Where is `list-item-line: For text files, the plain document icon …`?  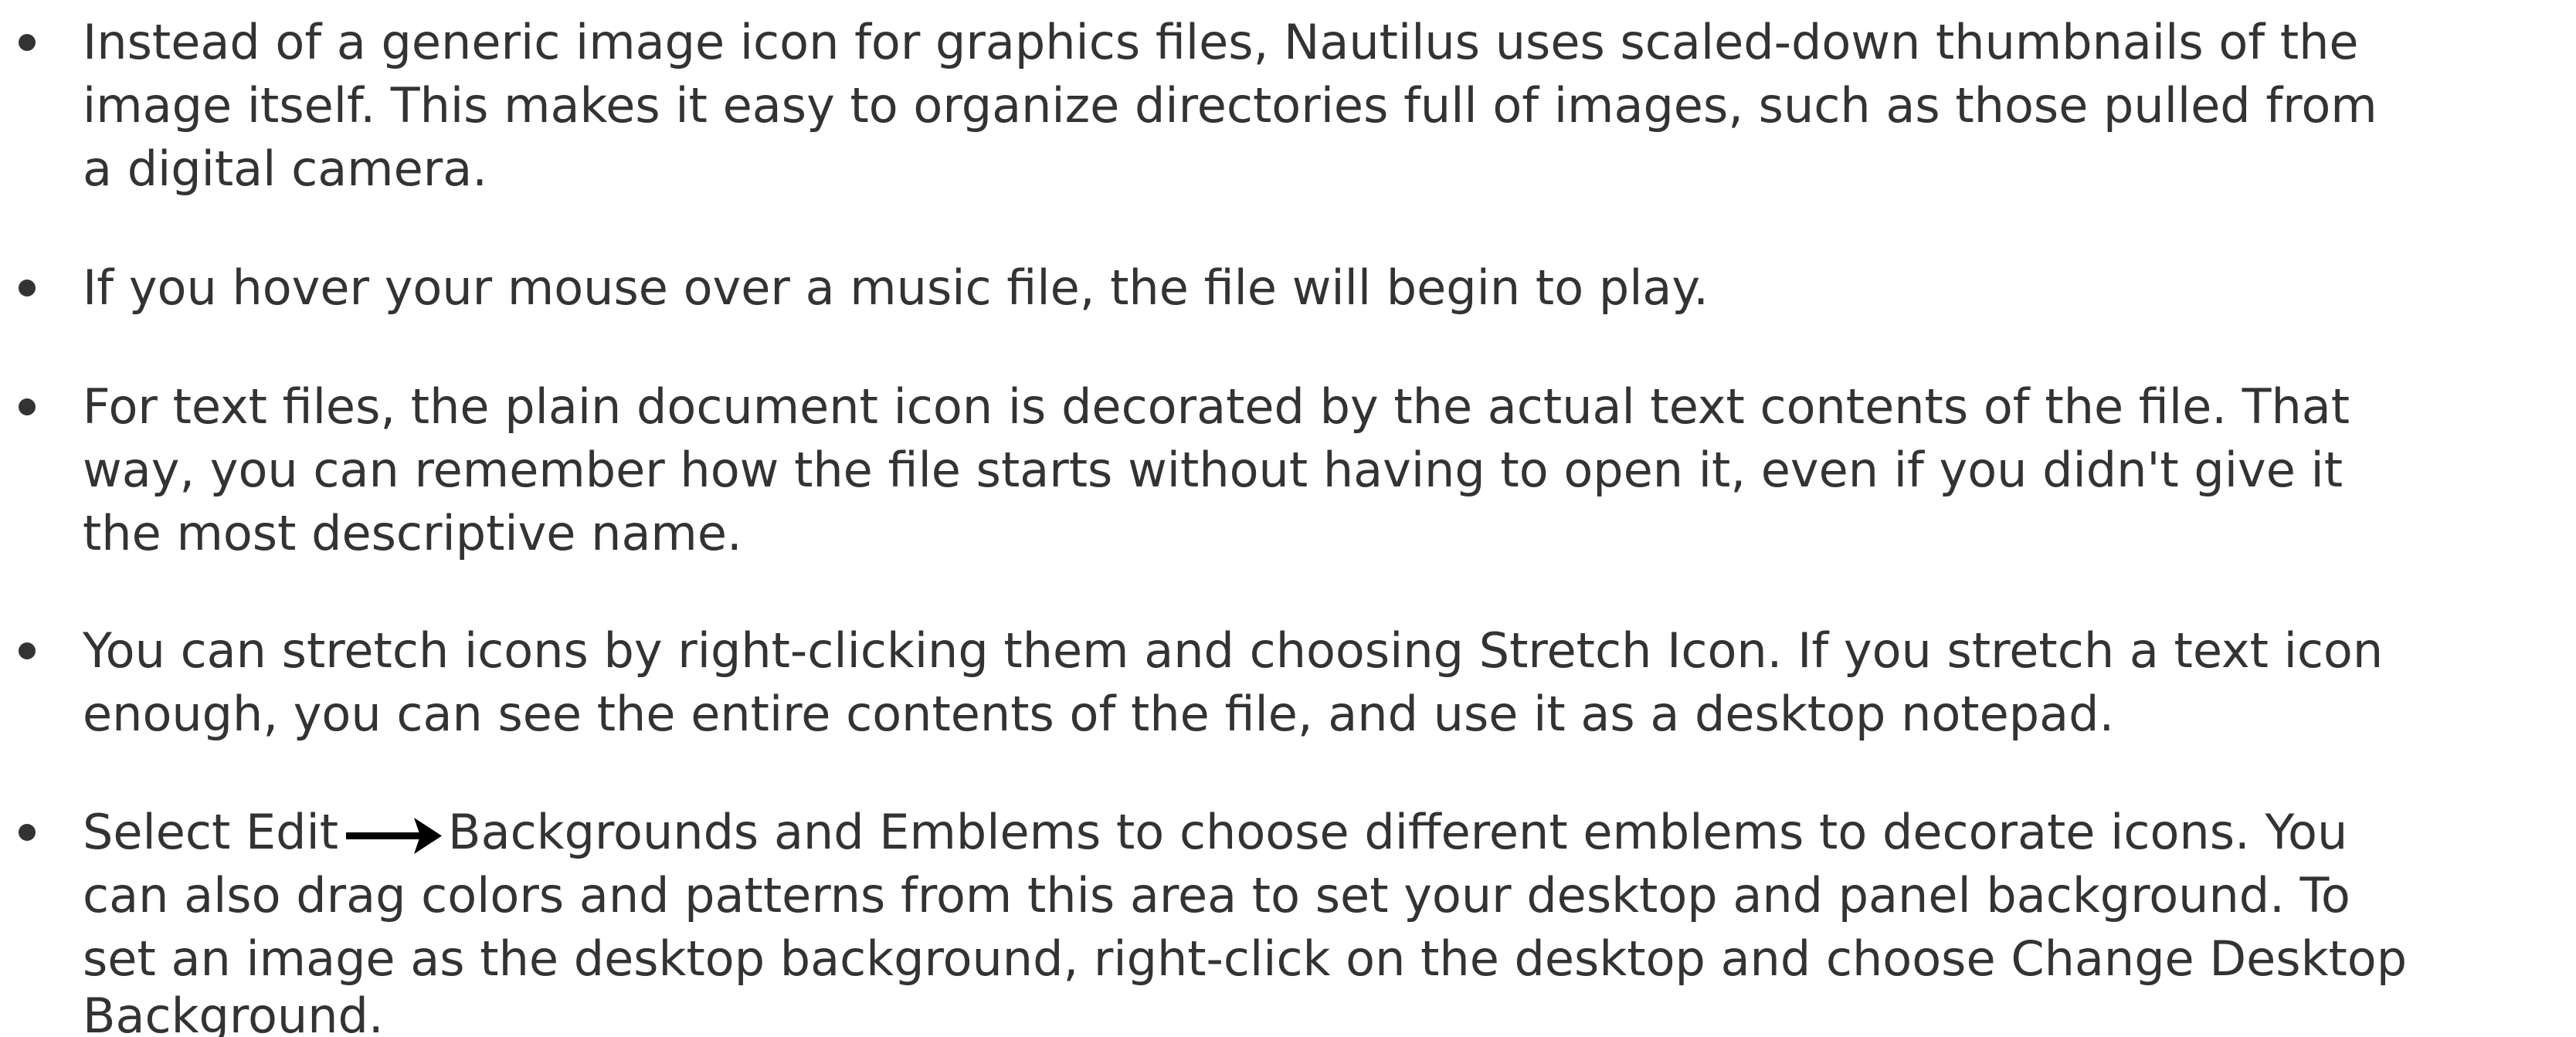 list-item-line: For text files, the plain document icon … is located at coordinates (1216, 406).